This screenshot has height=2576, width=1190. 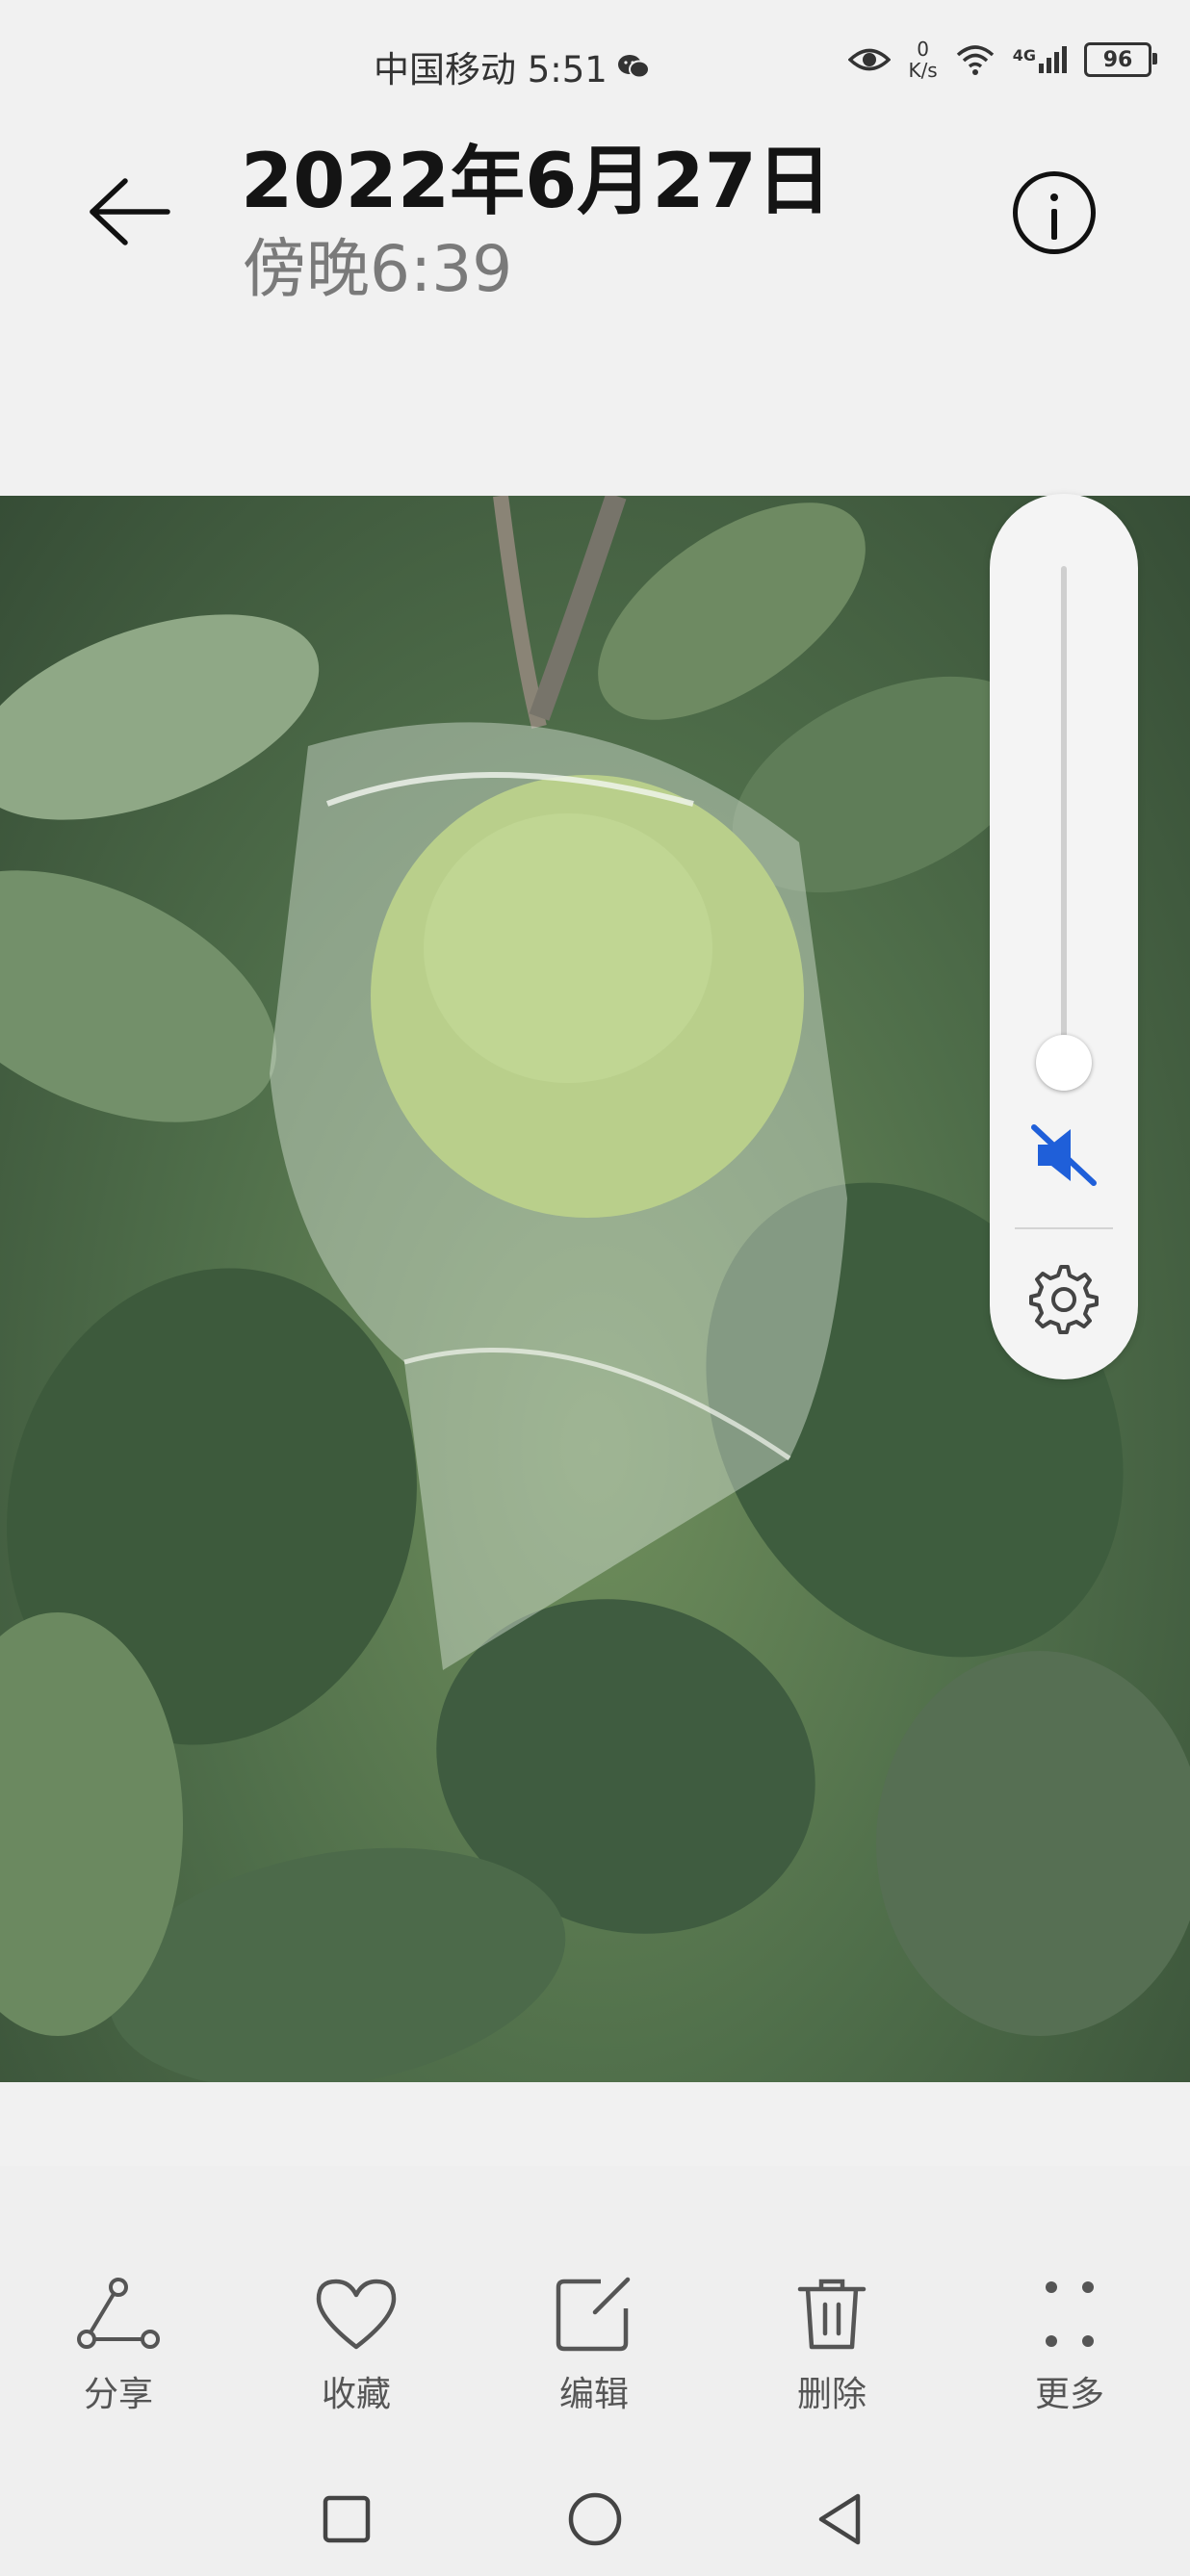 What do you see at coordinates (1024, 55) in the screenshot?
I see `network-type: 4G` at bounding box center [1024, 55].